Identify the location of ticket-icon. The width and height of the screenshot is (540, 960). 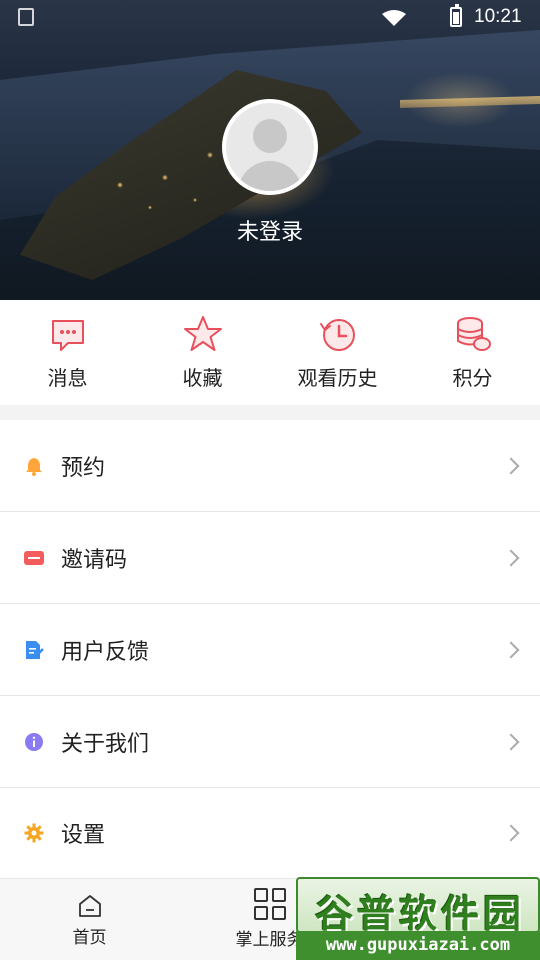
(34, 557).